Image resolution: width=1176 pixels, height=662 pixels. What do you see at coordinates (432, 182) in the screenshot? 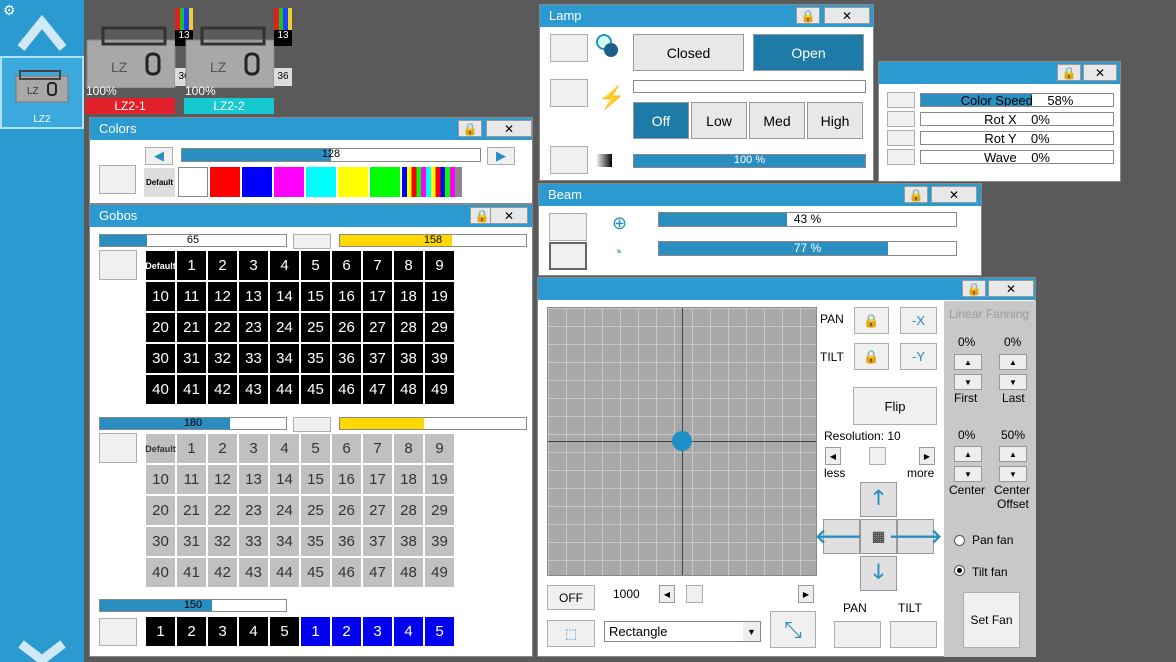
I see `swatch-rainbow` at bounding box center [432, 182].